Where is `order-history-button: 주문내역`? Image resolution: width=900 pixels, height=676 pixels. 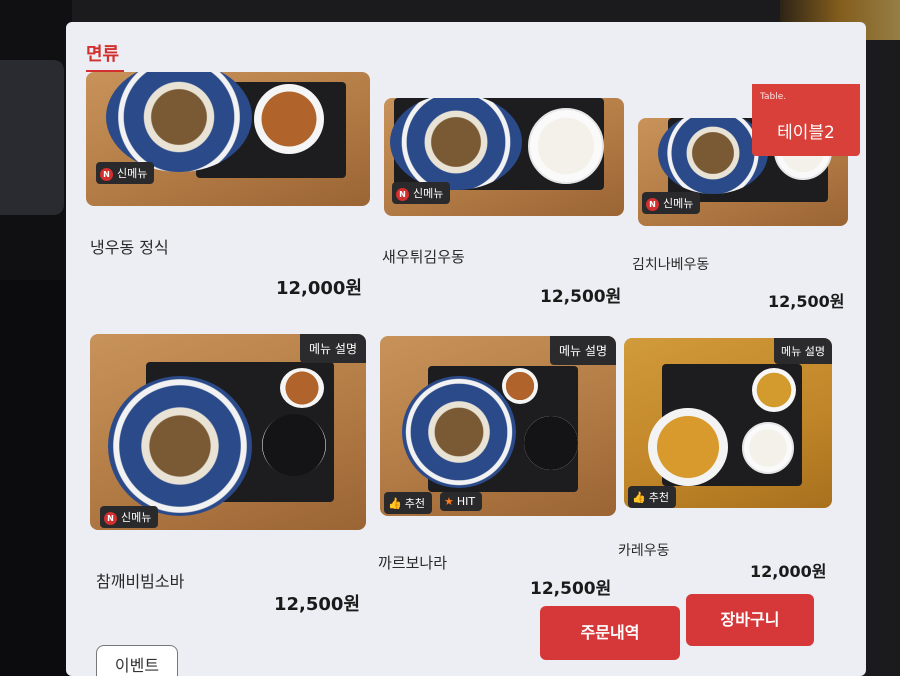
order-history-button: 주문내역 is located at coordinates (610, 633).